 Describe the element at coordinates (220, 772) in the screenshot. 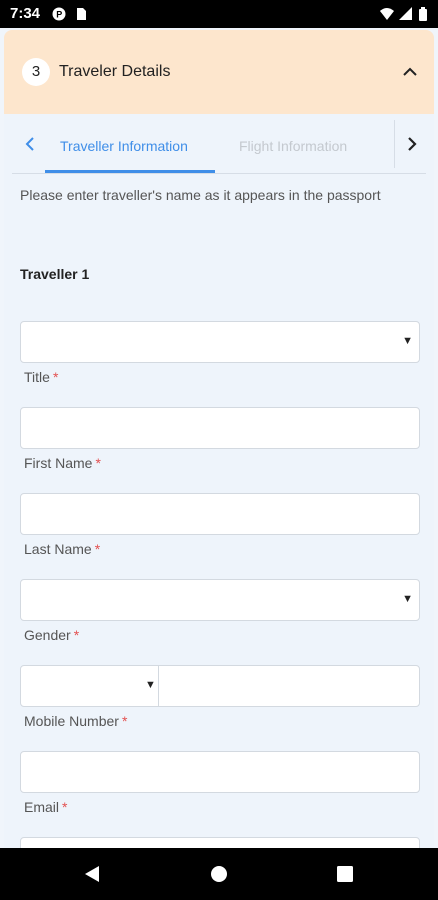

I see `email-input` at that location.